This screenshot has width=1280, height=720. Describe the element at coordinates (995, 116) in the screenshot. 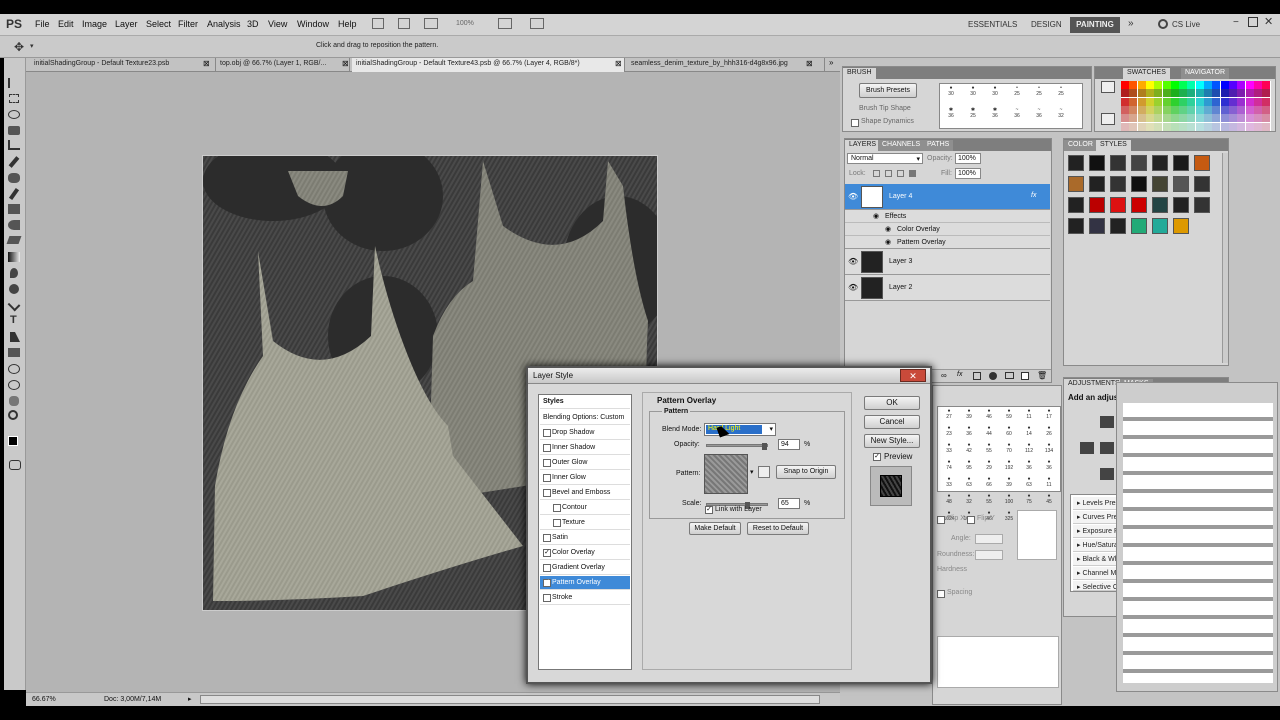

I see `brush-preset: ✱ 36` at that location.